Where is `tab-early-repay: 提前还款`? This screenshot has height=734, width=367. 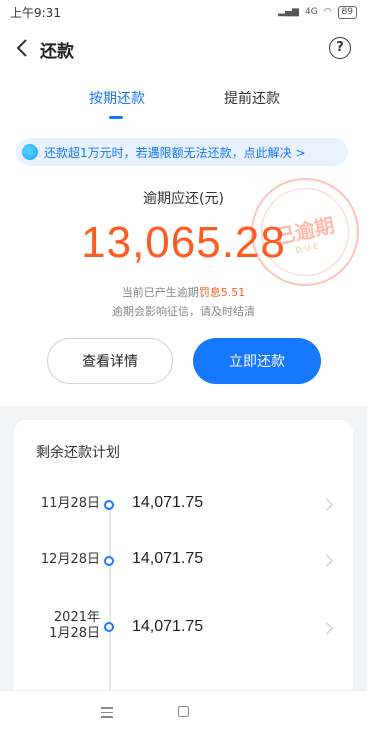
tab-early-repay: 提前还款 is located at coordinates (252, 98).